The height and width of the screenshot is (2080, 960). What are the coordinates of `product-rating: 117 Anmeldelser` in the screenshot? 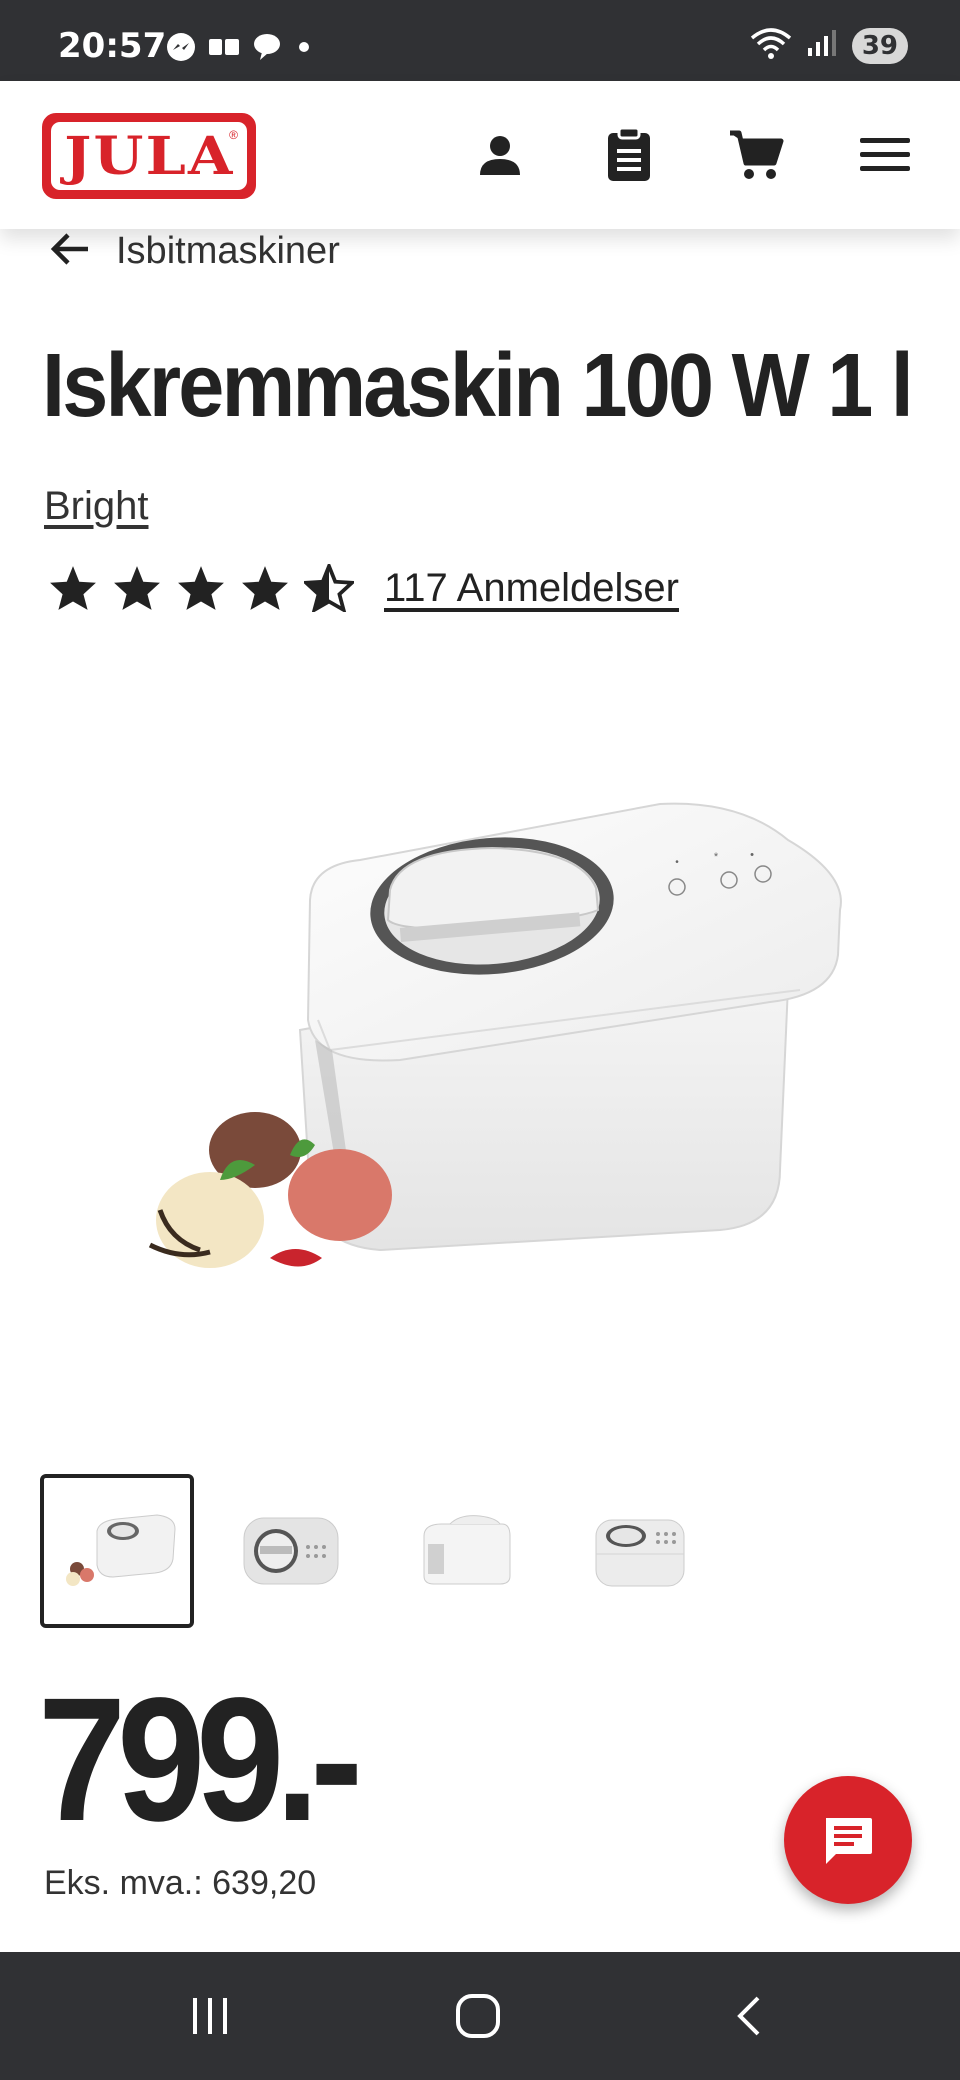 It's located at (363, 588).